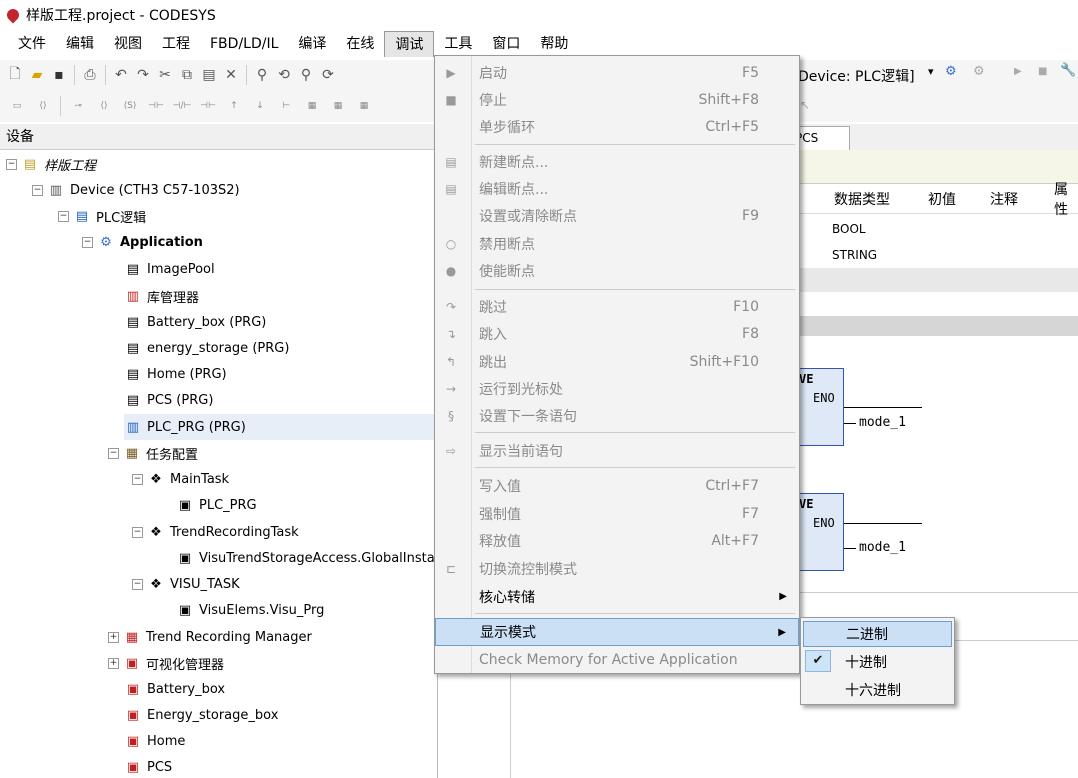  I want to click on submenu-item-decimal: ✔ 十进制, so click(877, 662).